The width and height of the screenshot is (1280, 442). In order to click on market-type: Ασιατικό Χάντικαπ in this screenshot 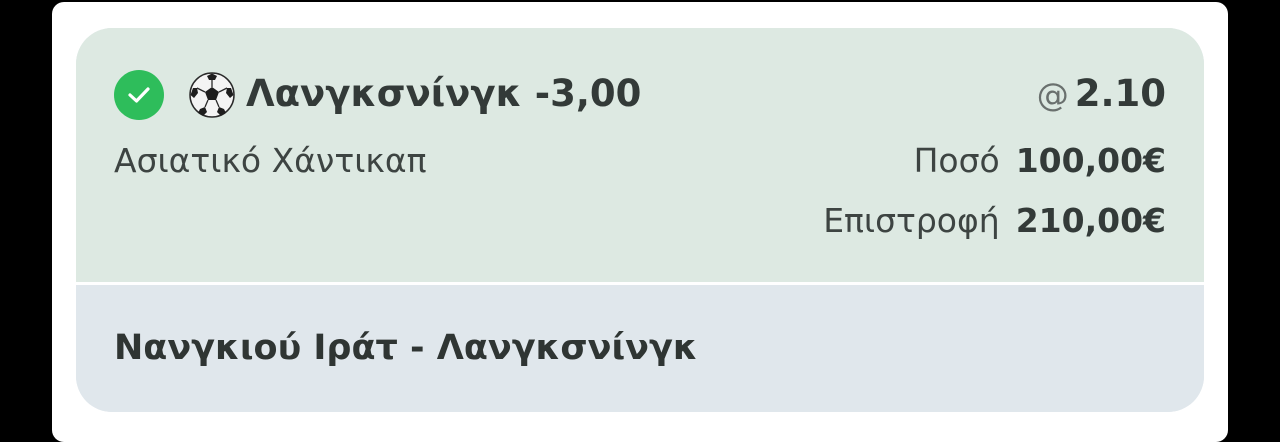, I will do `click(270, 160)`.